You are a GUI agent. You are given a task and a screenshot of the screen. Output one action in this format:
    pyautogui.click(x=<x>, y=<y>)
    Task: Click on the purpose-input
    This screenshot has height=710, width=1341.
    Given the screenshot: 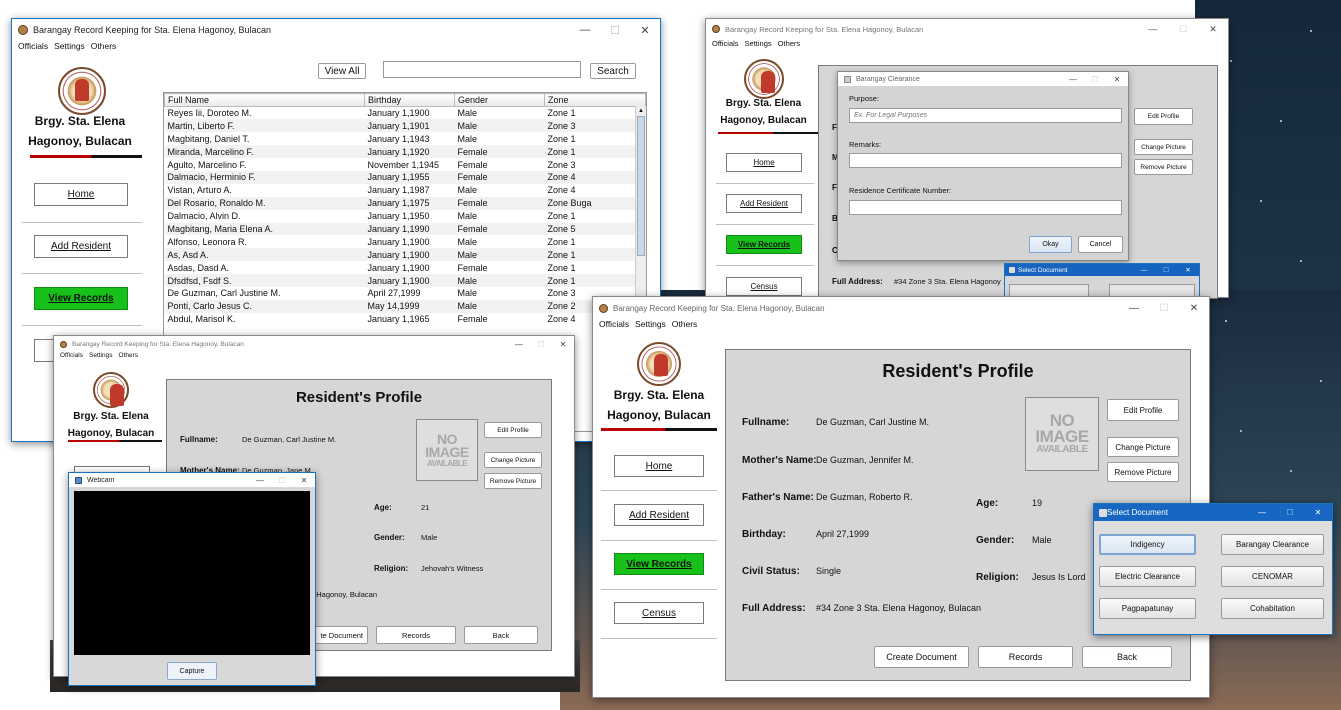 What is the action you would take?
    pyautogui.click(x=985, y=115)
    